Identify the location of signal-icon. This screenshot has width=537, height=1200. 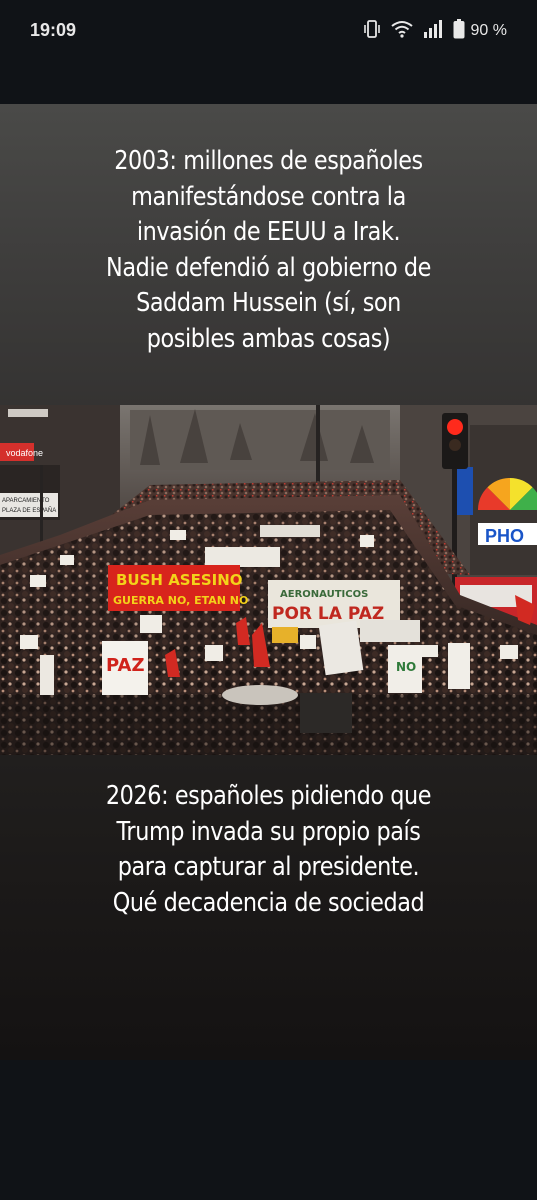
(433, 31).